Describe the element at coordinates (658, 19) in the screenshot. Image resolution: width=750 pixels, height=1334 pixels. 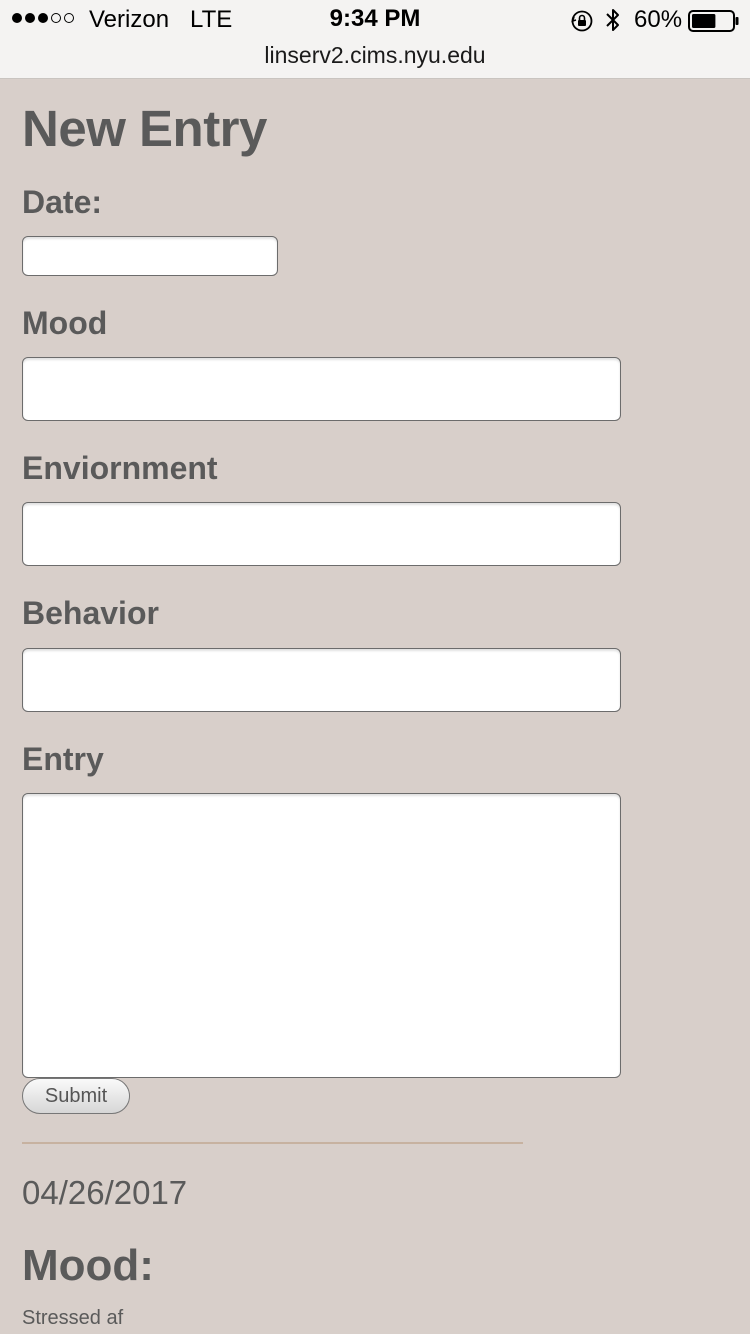
I see `battery-percent: 60%` at that location.